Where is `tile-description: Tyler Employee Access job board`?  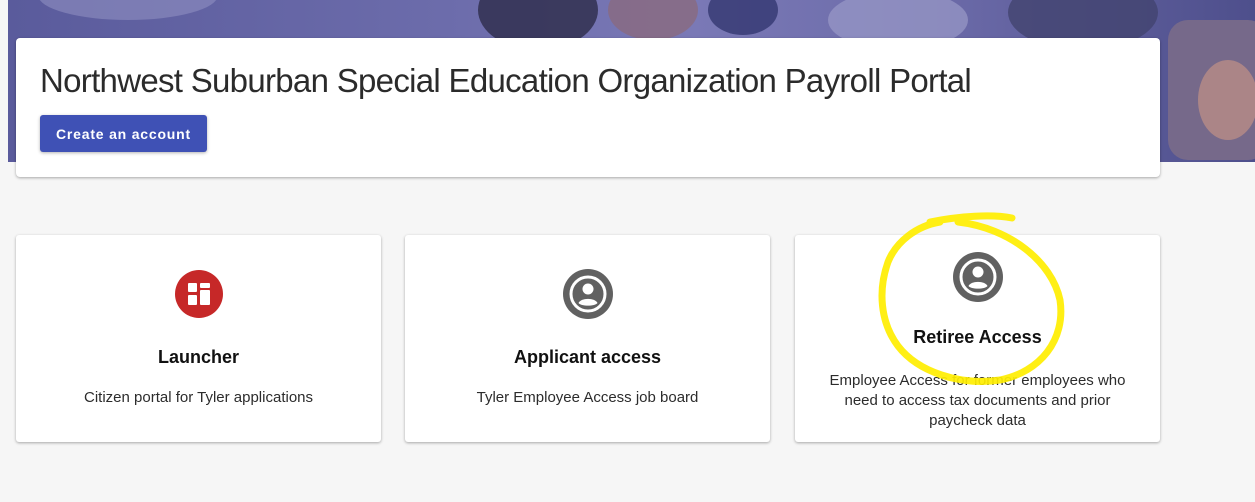
tile-description: Tyler Employee Access job board is located at coordinates (587, 397).